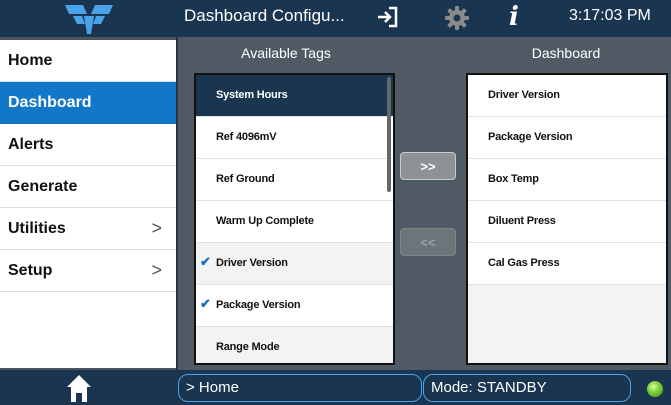  What do you see at coordinates (294, 180) in the screenshot?
I see `list-item: Ref Ground` at bounding box center [294, 180].